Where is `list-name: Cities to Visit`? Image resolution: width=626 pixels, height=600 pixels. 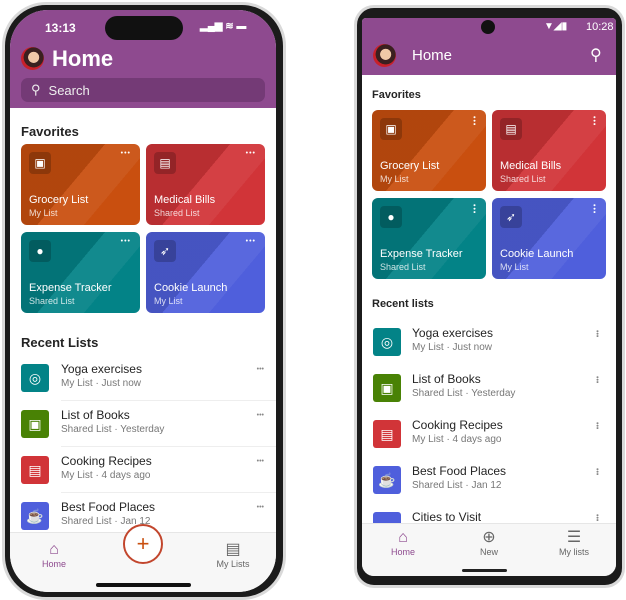
list-name: Cities to Visit is located at coordinates (447, 517).